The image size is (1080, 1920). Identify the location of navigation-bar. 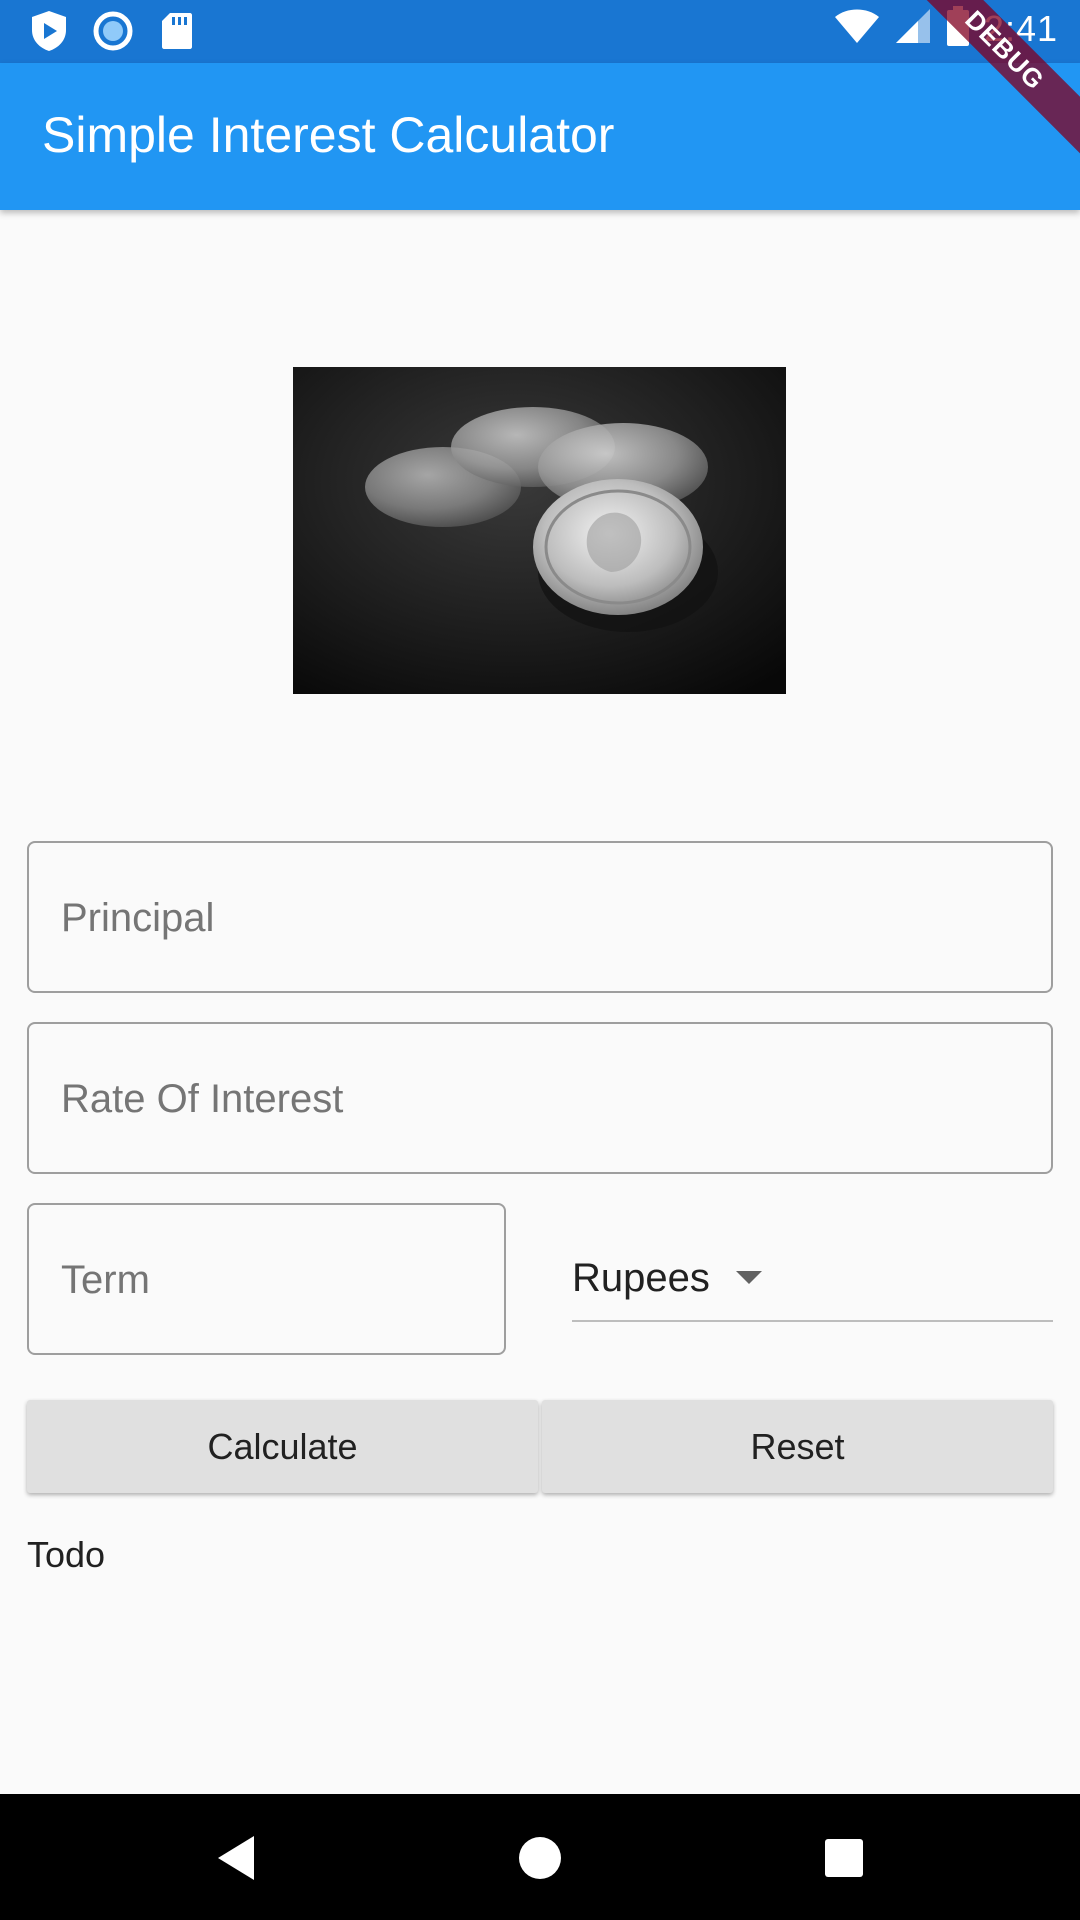
(540, 1857).